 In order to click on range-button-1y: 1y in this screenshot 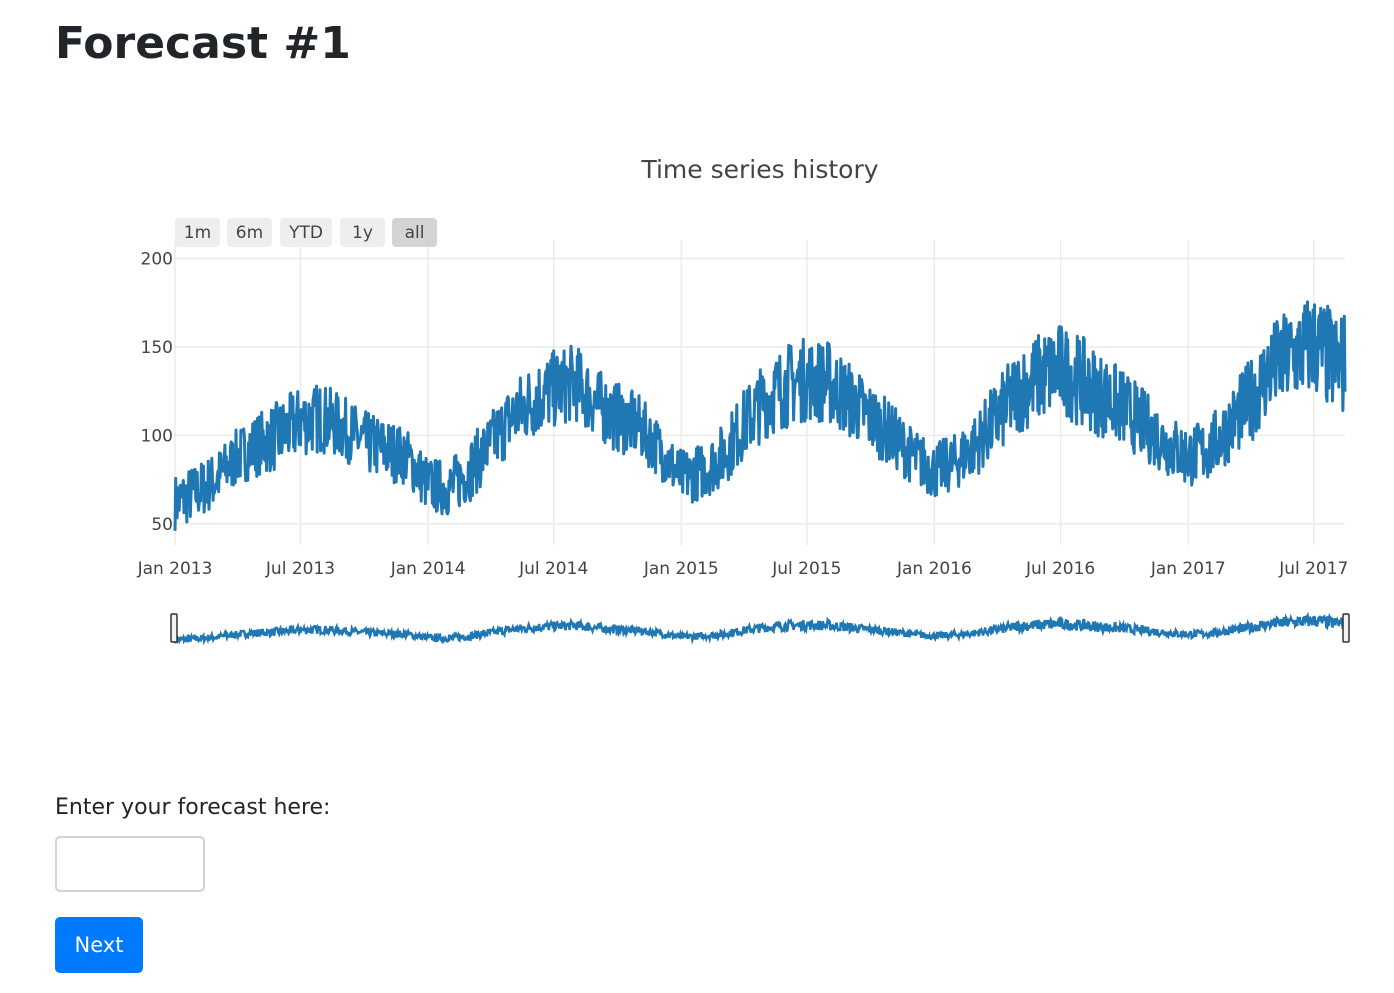, I will do `click(362, 232)`.